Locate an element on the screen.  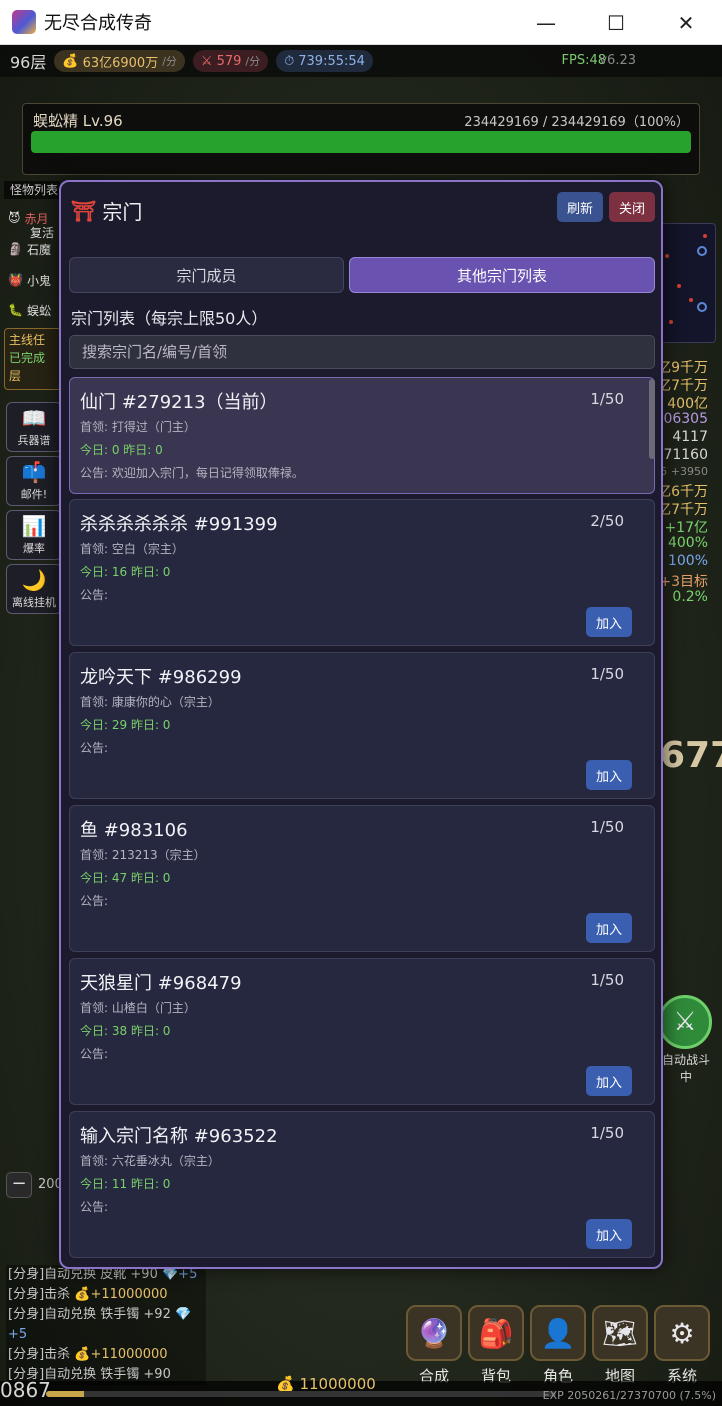
mail-button: 📫 邮件! is located at coordinates (34, 481).